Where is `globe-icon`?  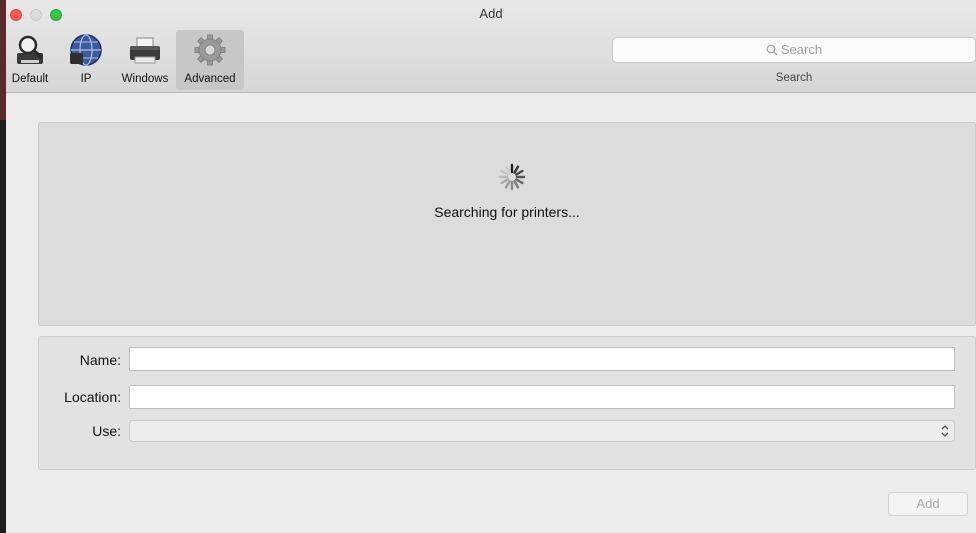
globe-icon is located at coordinates (86, 50).